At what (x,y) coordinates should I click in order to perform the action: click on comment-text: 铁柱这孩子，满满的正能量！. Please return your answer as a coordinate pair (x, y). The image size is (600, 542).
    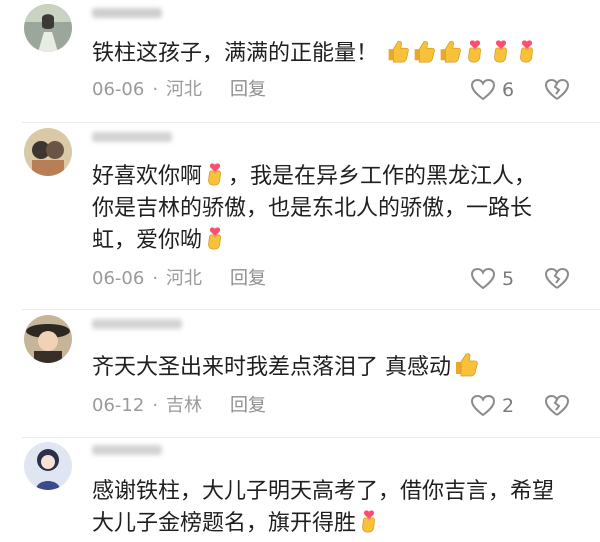
    Looking at the image, I should click on (327, 54).